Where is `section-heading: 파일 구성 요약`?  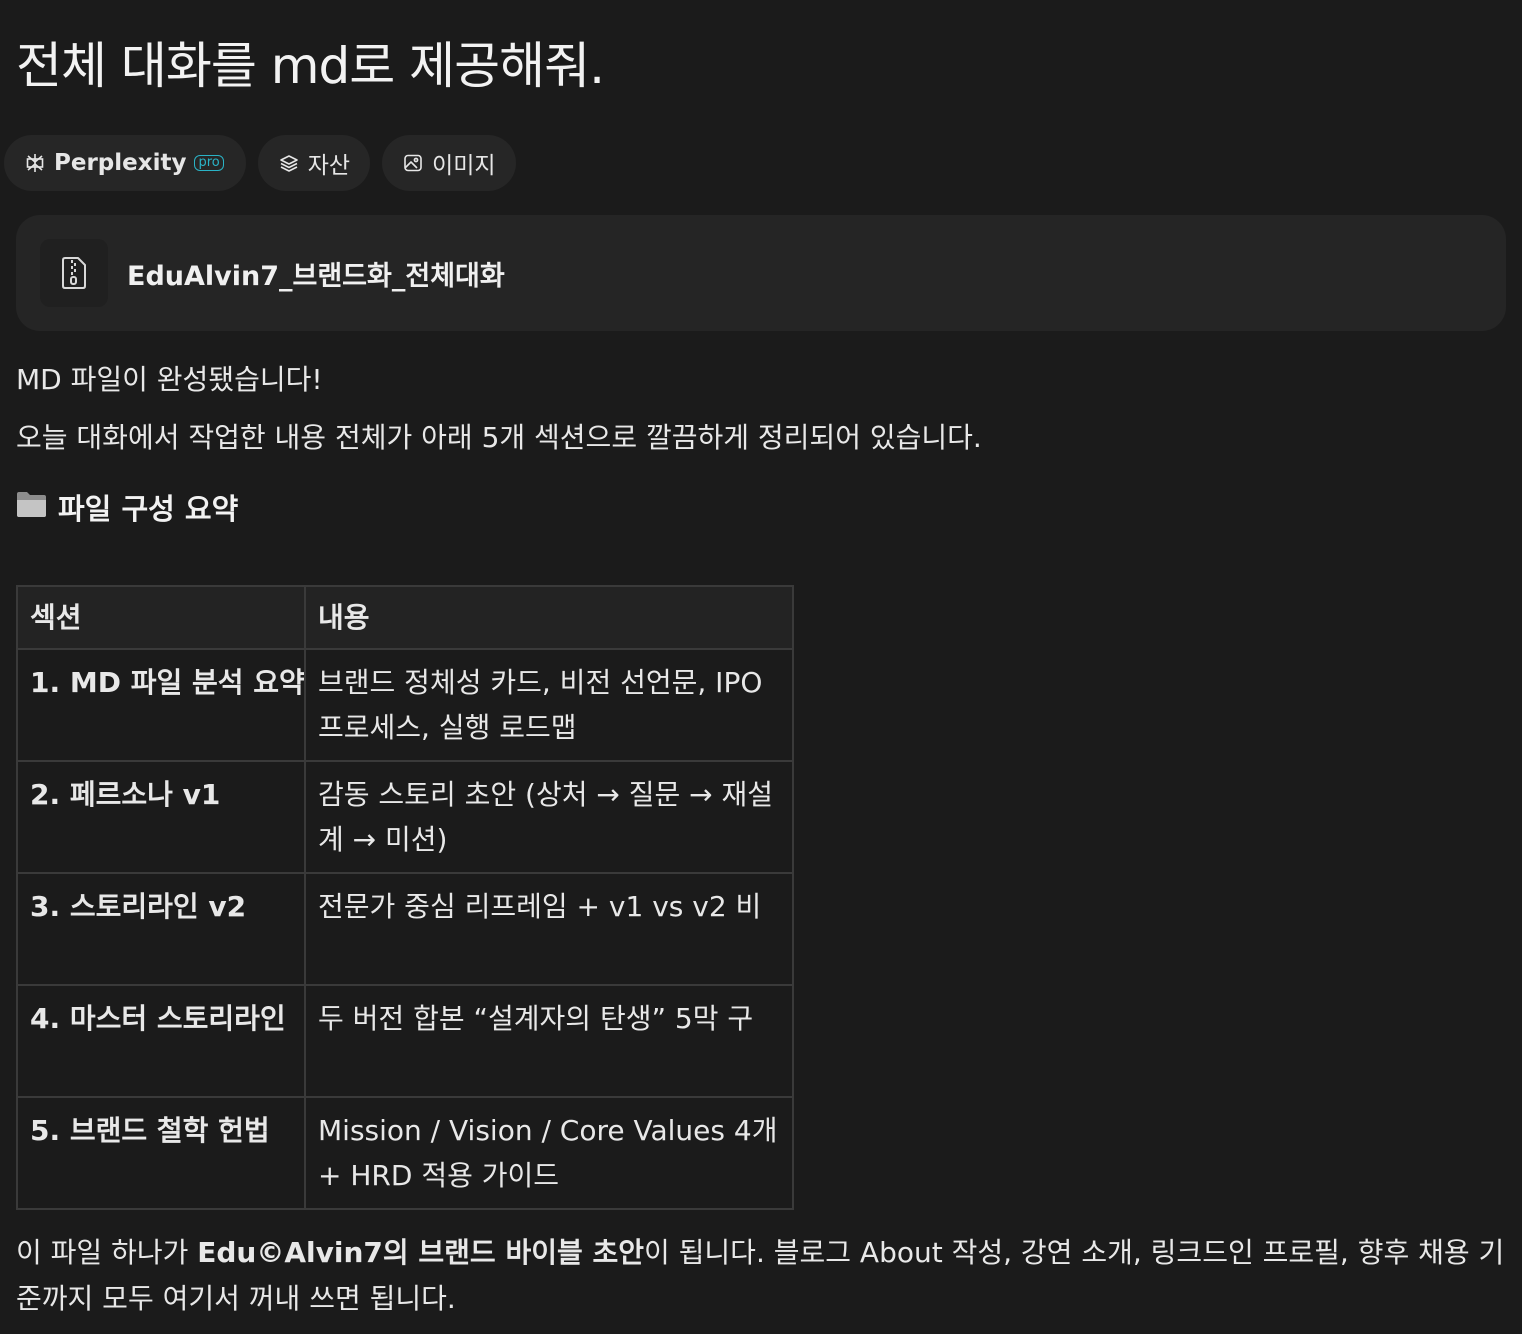 section-heading: 파일 구성 요약 is located at coordinates (127, 507).